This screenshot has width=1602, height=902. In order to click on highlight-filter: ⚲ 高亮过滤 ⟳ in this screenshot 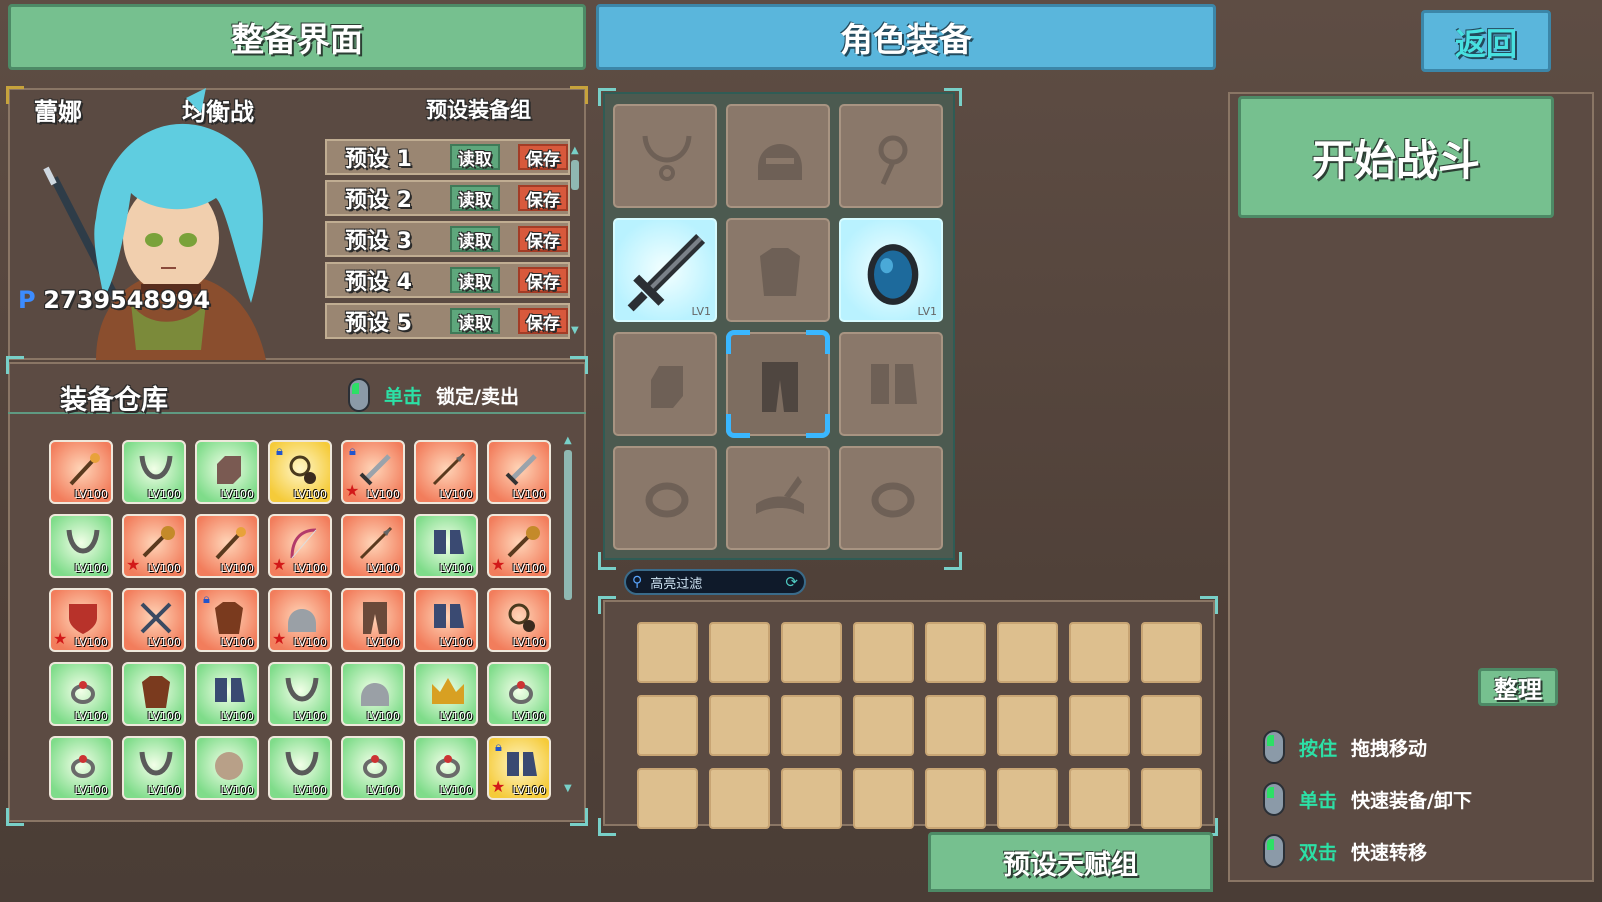, I will do `click(715, 582)`.